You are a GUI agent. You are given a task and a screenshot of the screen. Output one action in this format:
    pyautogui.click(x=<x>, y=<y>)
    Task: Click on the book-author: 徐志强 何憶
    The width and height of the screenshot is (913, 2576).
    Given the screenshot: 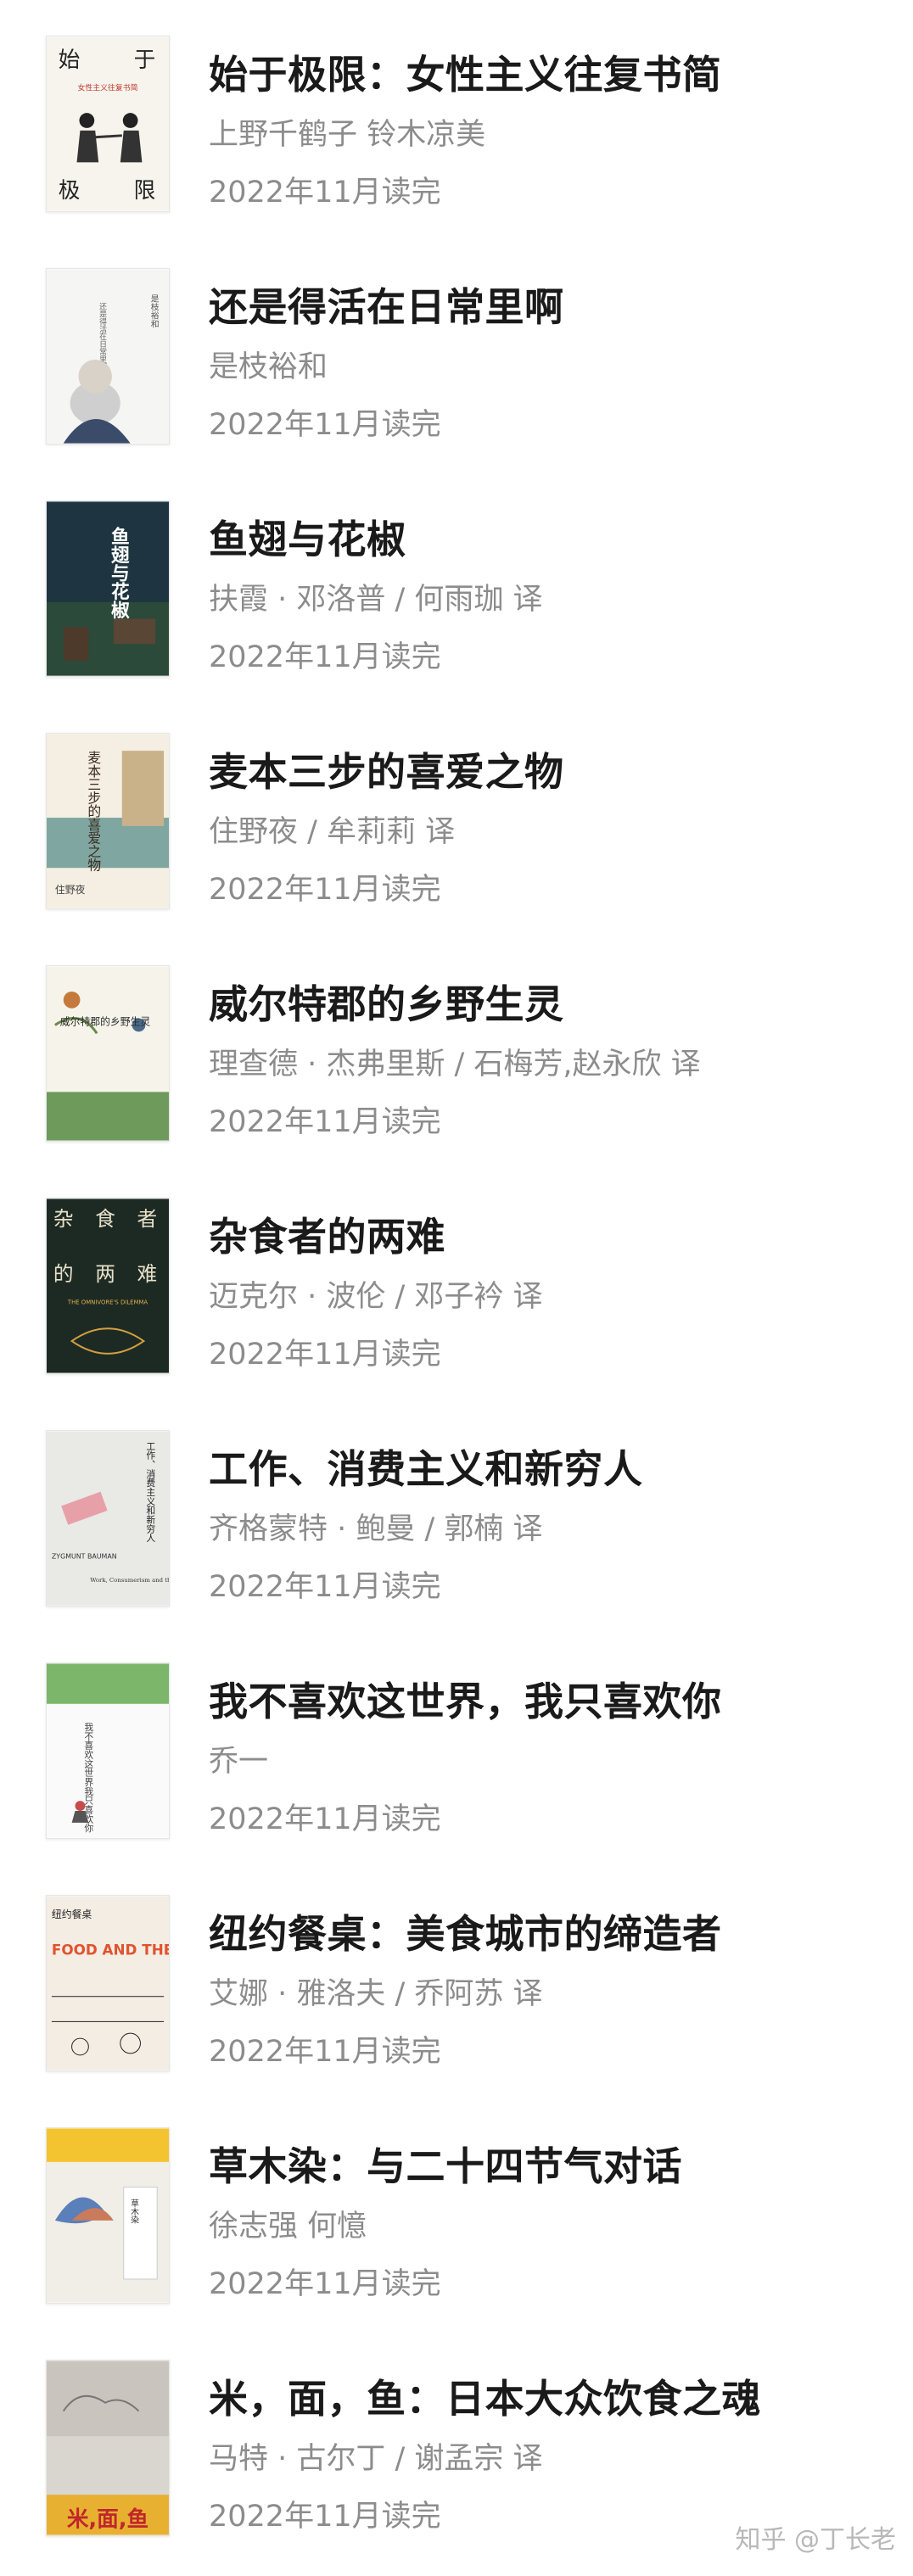 What is the action you would take?
    pyautogui.click(x=288, y=2227)
    